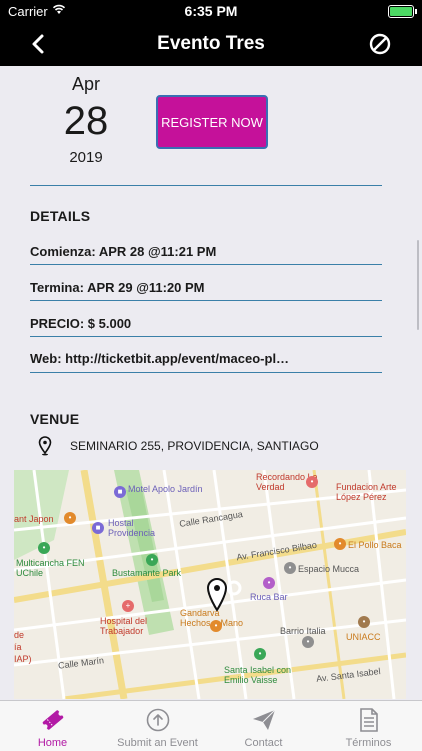 This screenshot has width=422, height=751. What do you see at coordinates (303, 631) in the screenshot?
I see `map-label-barrio: Barrio Italia` at bounding box center [303, 631].